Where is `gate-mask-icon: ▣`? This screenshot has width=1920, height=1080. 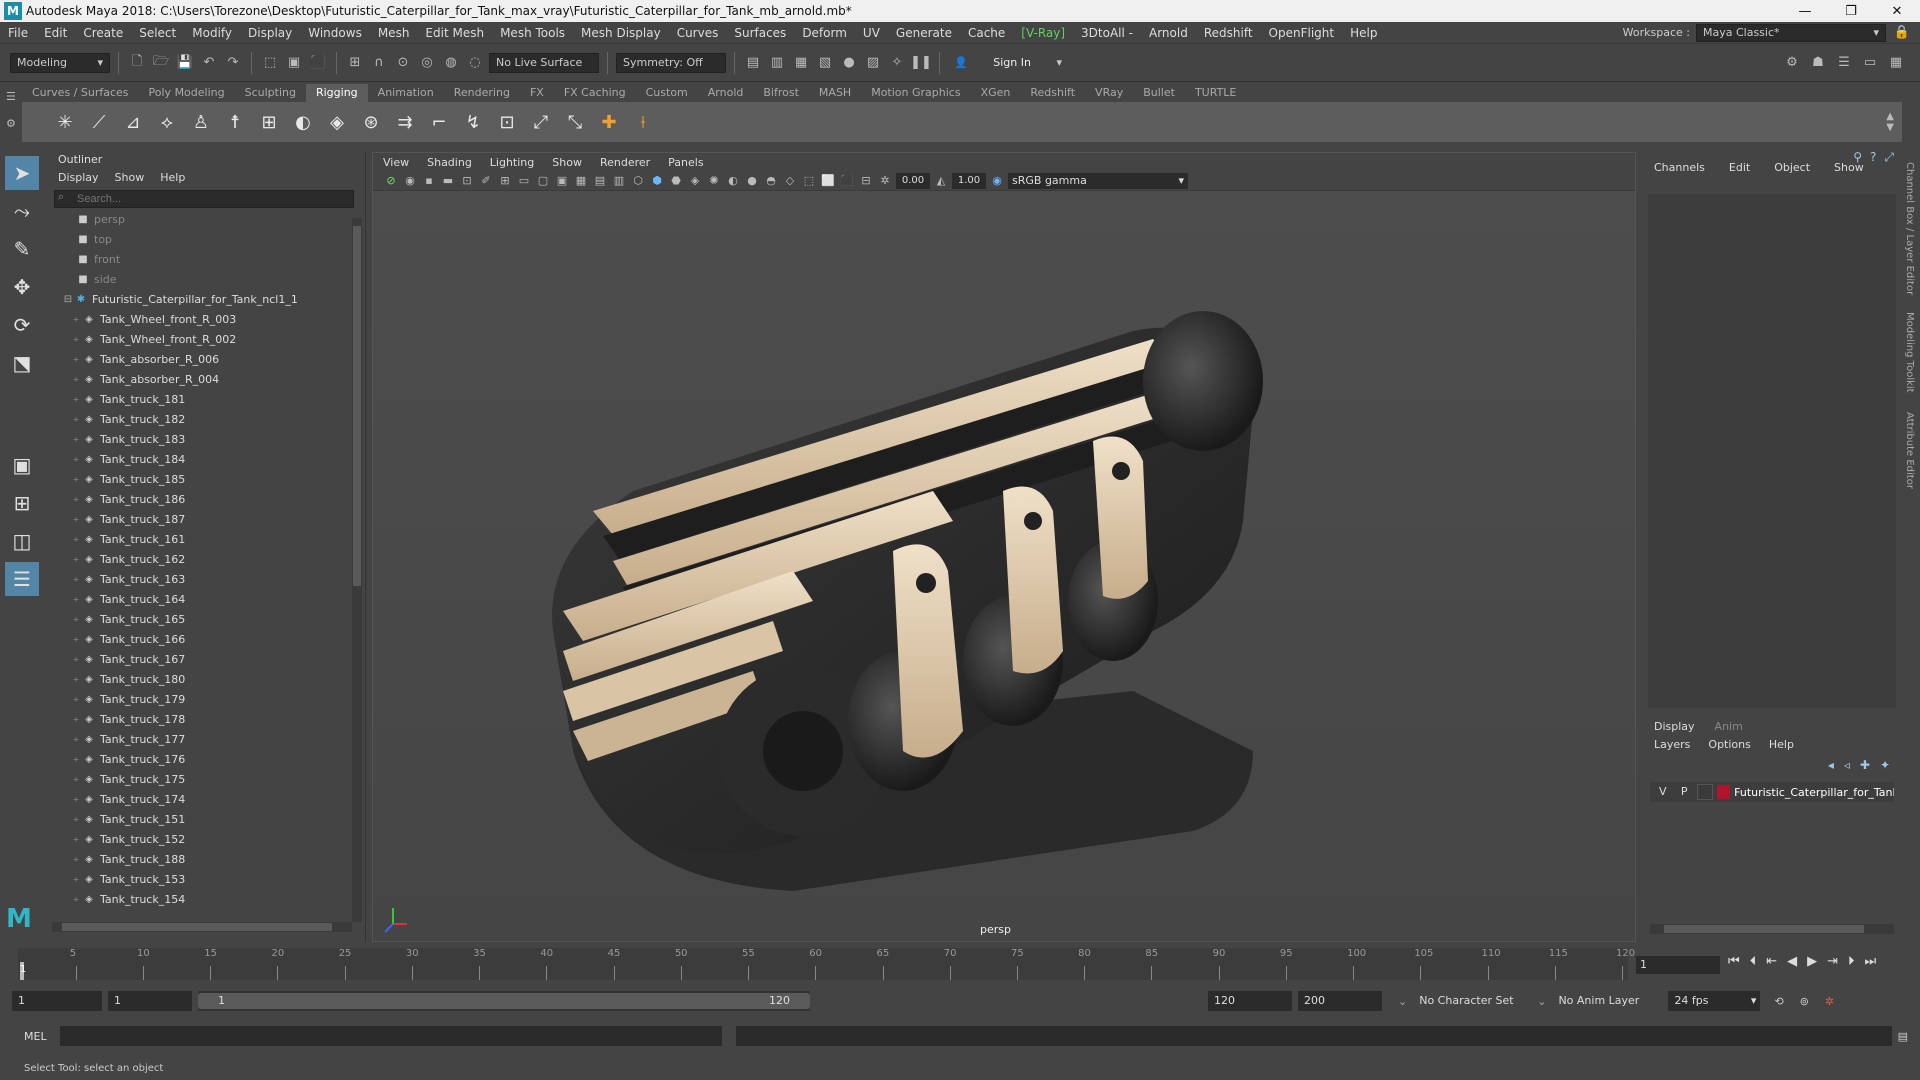
gate-mask-icon: ▣ is located at coordinates (562, 181).